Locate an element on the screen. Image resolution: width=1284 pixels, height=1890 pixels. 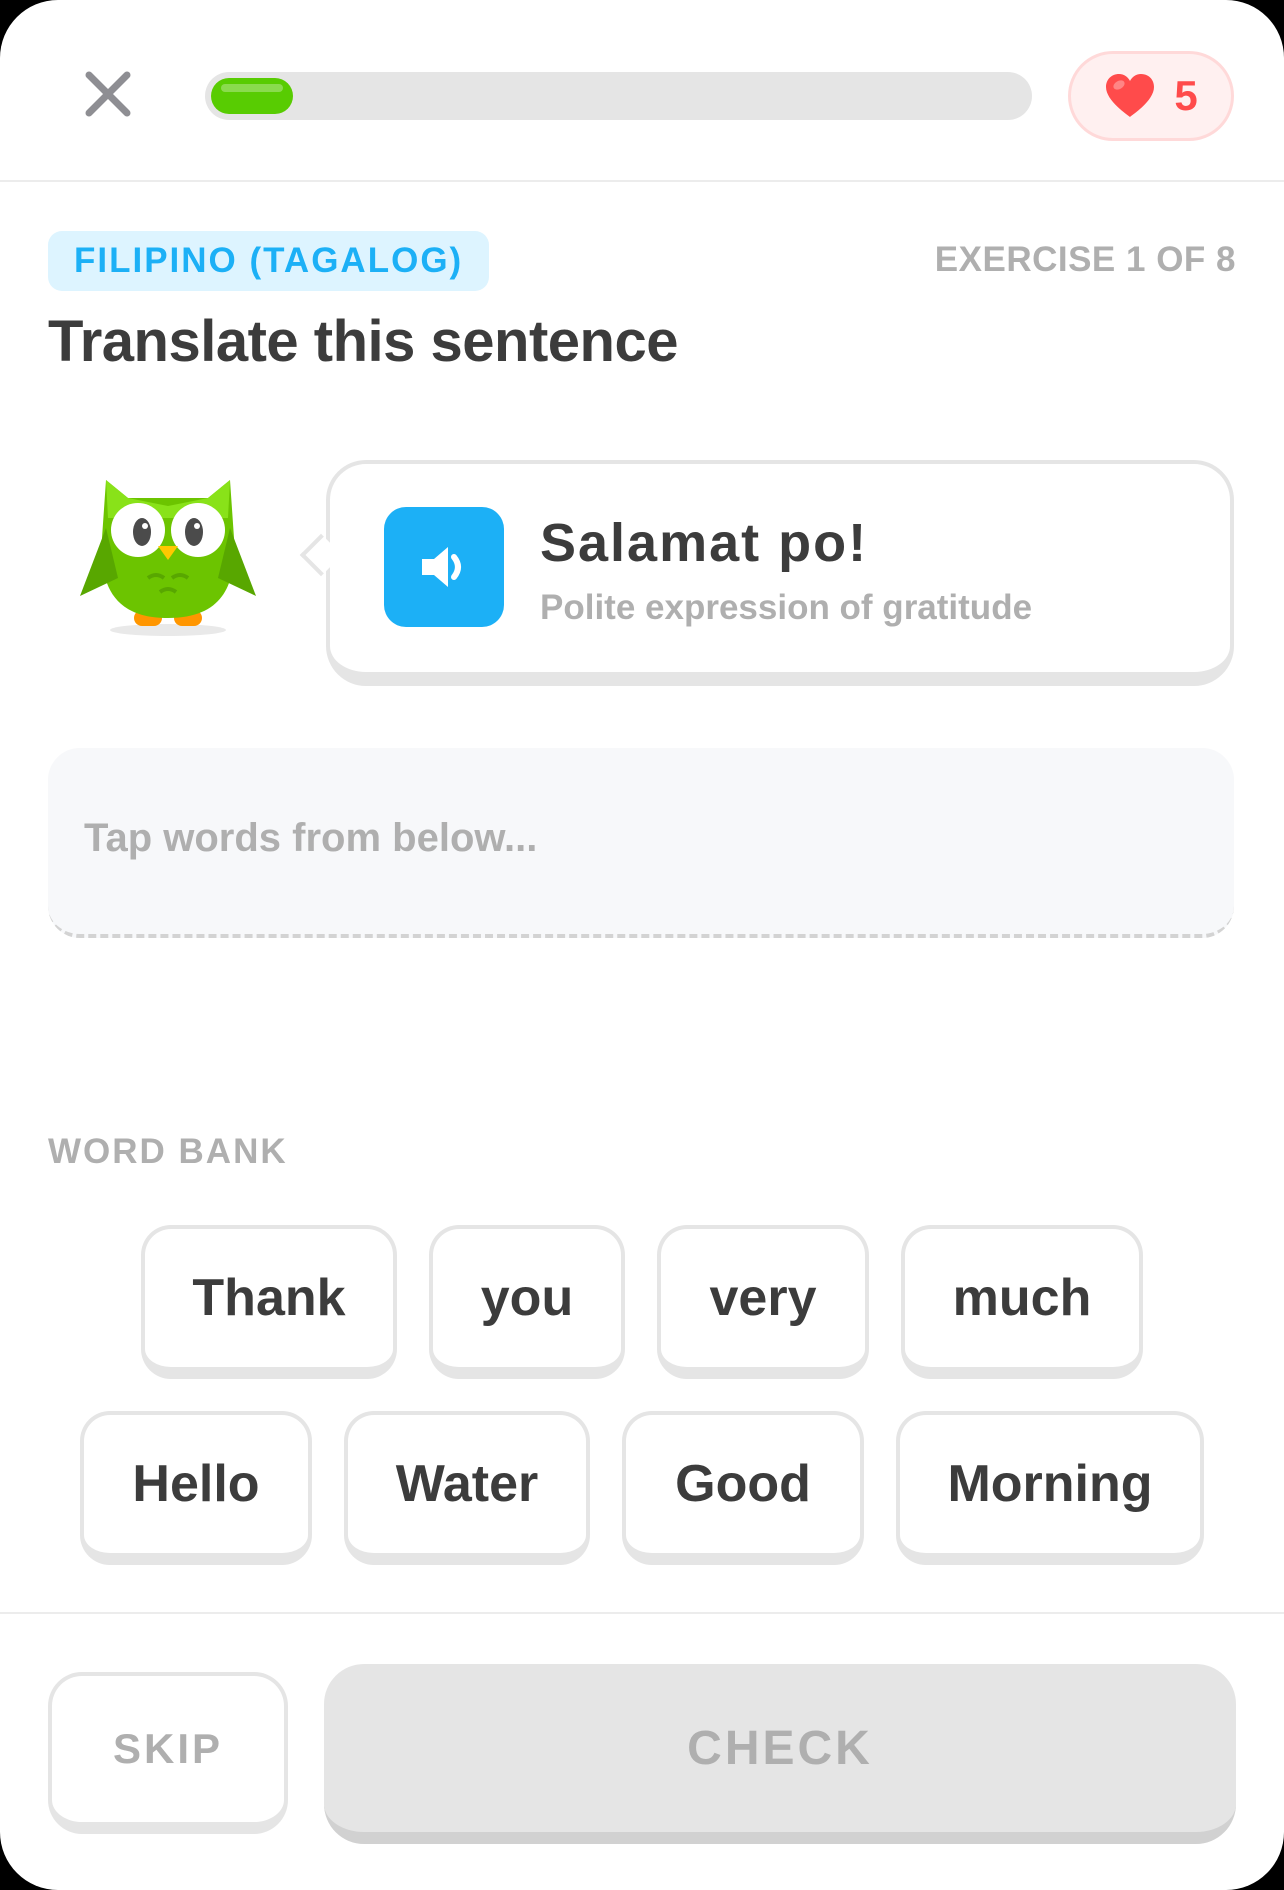
word-tile-very: very is located at coordinates (763, 1302).